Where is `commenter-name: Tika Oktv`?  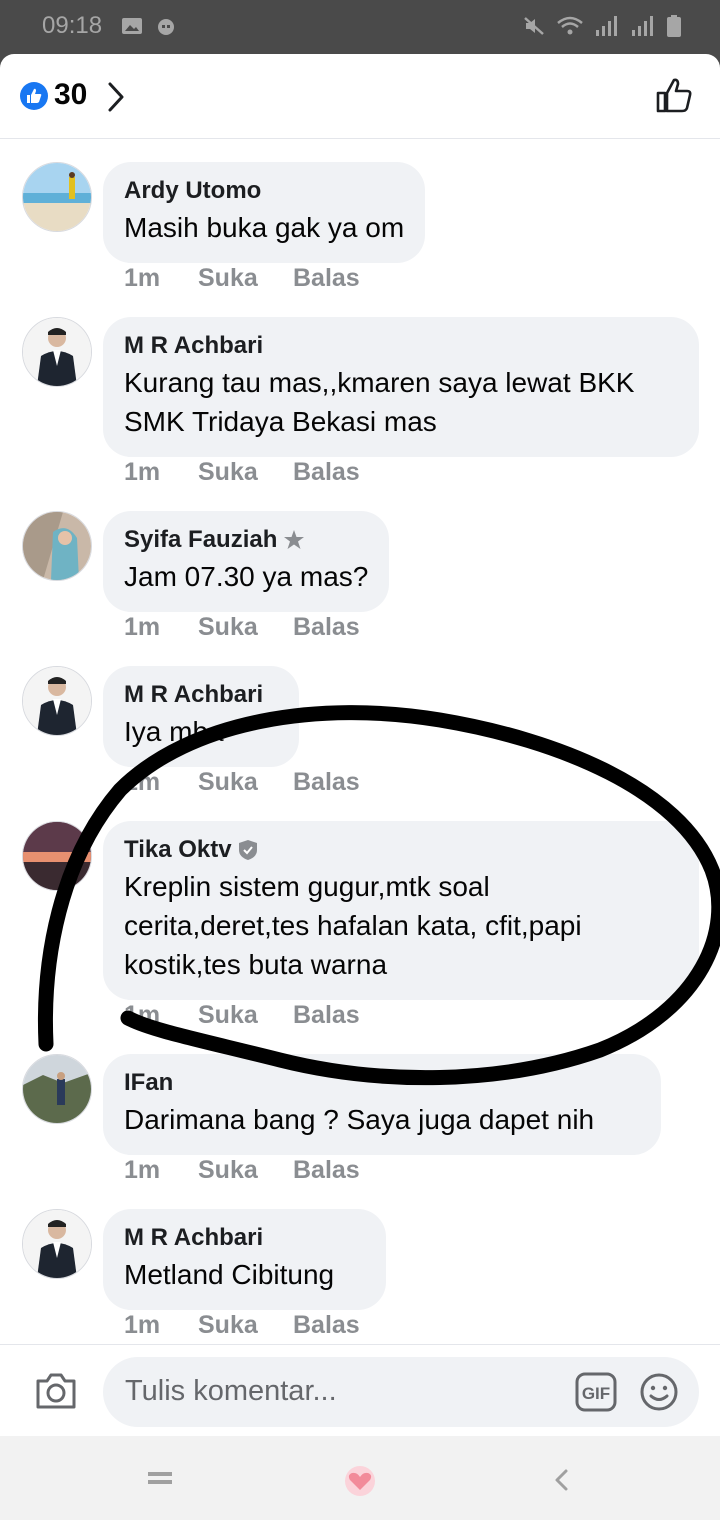 commenter-name: Tika Oktv is located at coordinates (401, 850).